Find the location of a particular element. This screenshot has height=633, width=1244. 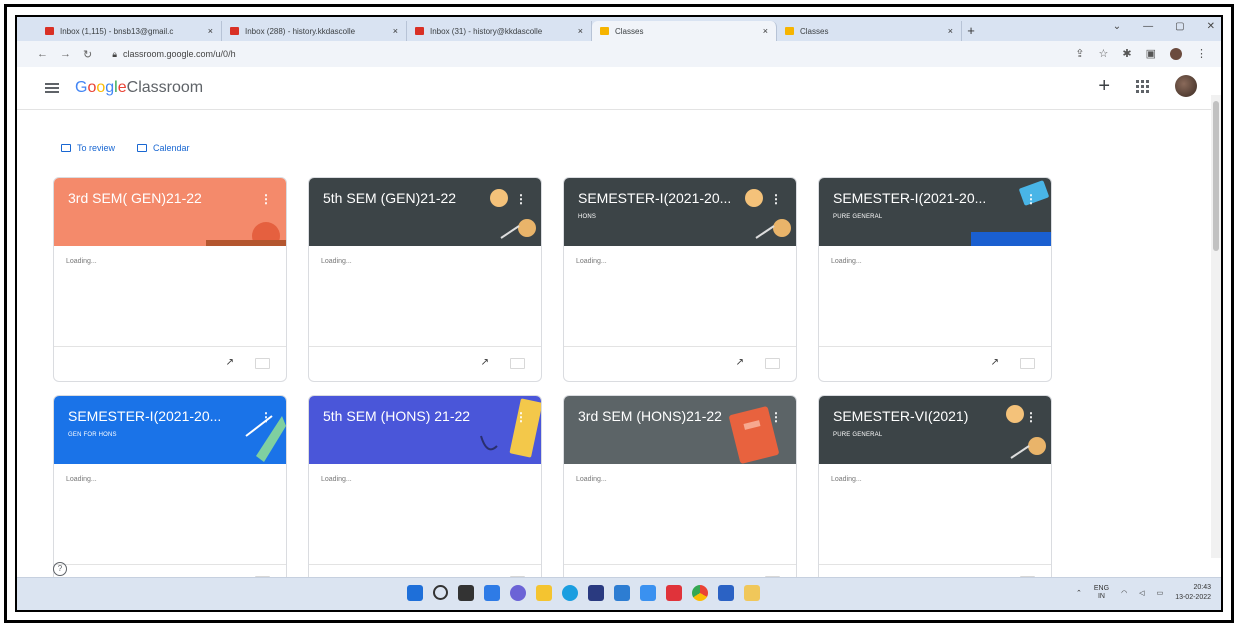

google-apps-icon is located at coordinates (1142, 86).